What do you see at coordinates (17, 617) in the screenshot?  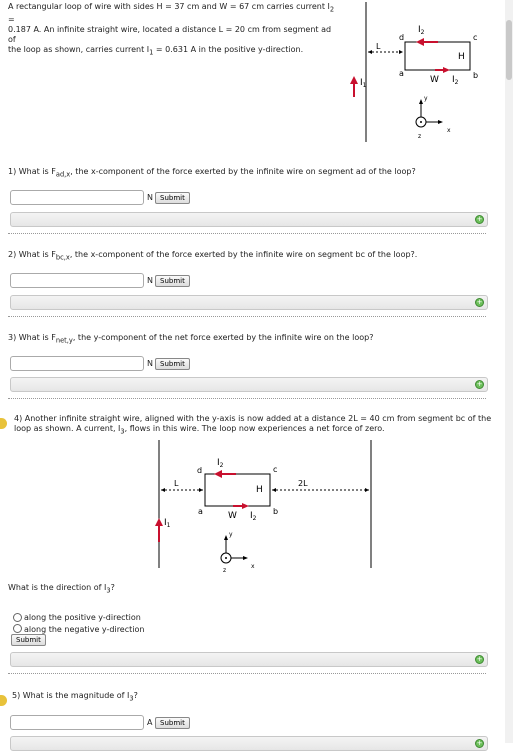 I see `radio-option-positive` at bounding box center [17, 617].